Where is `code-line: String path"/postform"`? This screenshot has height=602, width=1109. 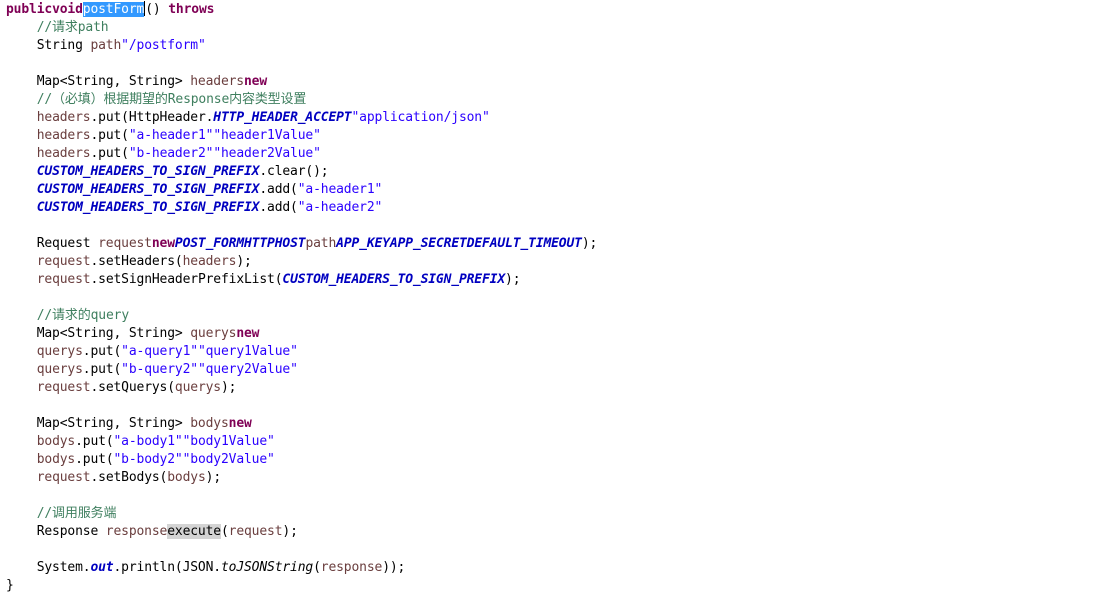
code-line: String path"/postform" is located at coordinates (106, 46).